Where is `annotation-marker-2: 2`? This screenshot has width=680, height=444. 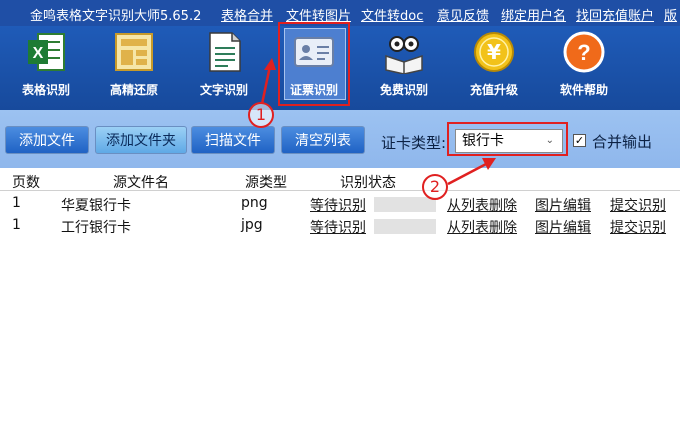
annotation-marker-2: 2 is located at coordinates (435, 187).